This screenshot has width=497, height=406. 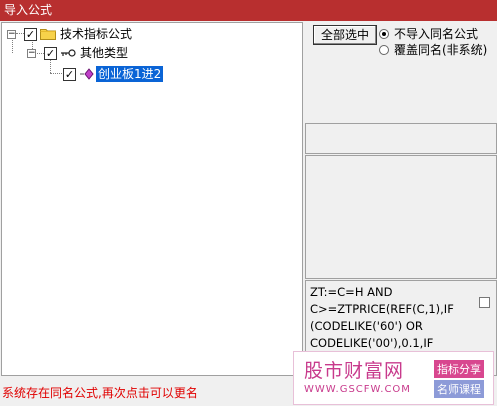 What do you see at coordinates (96, 34) in the screenshot?
I see `tree-node-label: 技术指标公式` at bounding box center [96, 34].